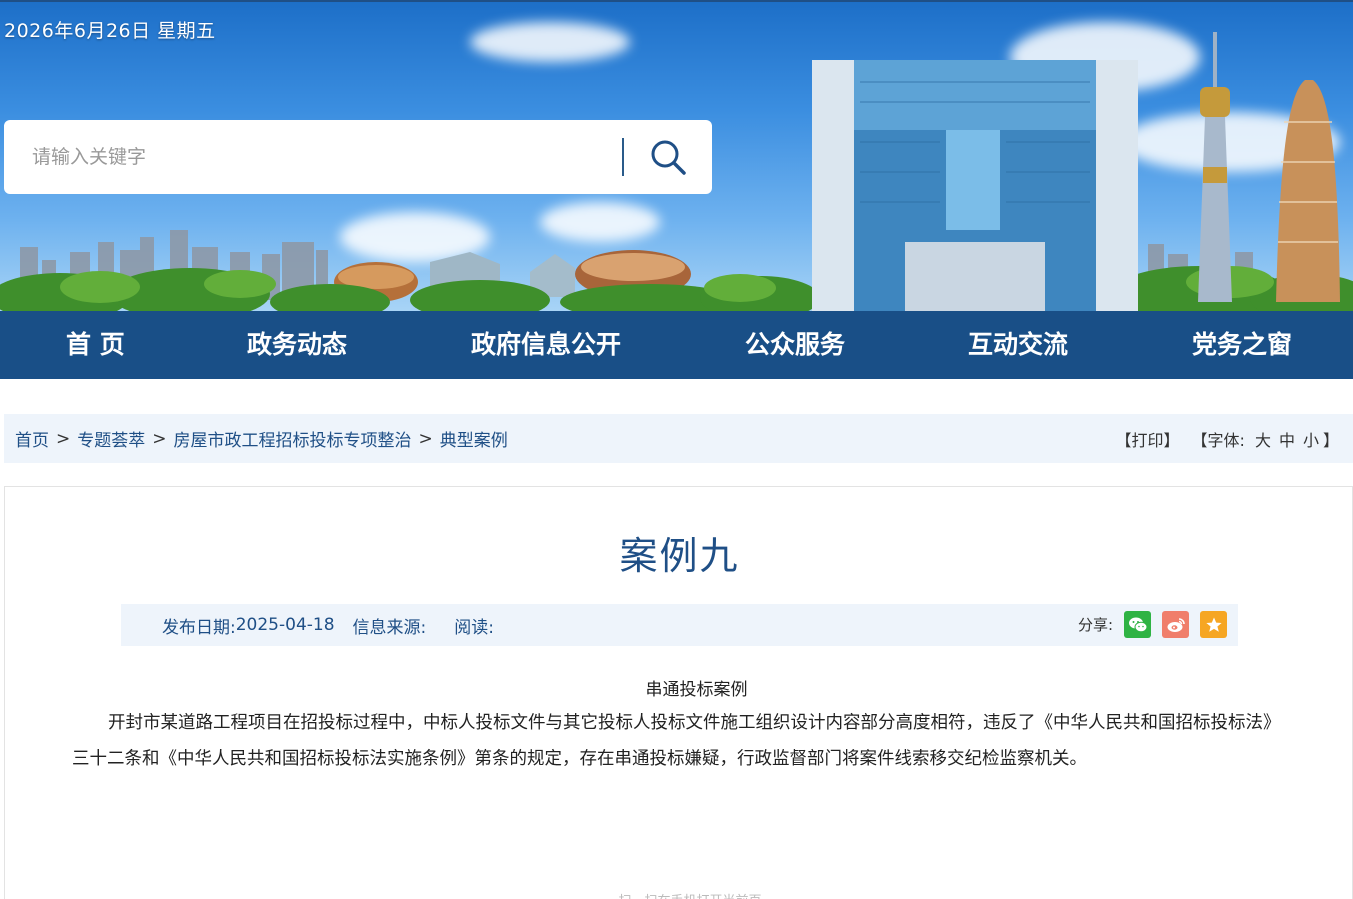 The height and width of the screenshot is (899, 1353). Describe the element at coordinates (1018, 345) in the screenshot. I see `nav-interaction: 互动交流` at that location.